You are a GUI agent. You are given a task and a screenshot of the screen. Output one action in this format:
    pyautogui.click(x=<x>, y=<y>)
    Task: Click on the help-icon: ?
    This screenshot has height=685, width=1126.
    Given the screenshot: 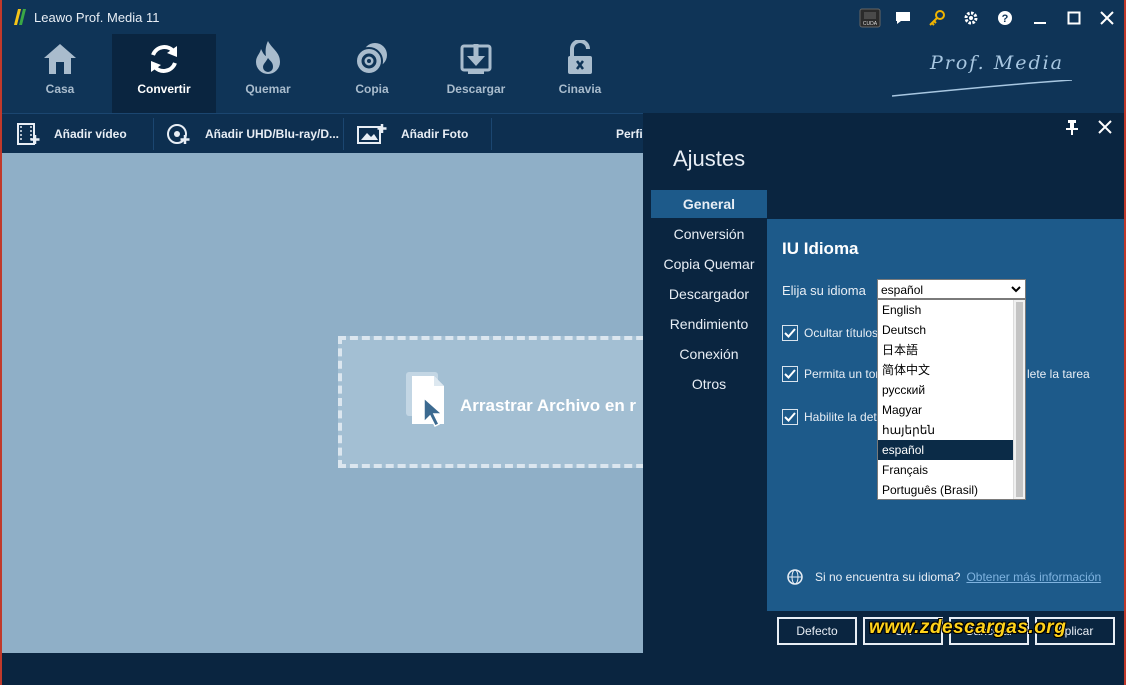 What is the action you would take?
    pyautogui.click(x=1005, y=18)
    